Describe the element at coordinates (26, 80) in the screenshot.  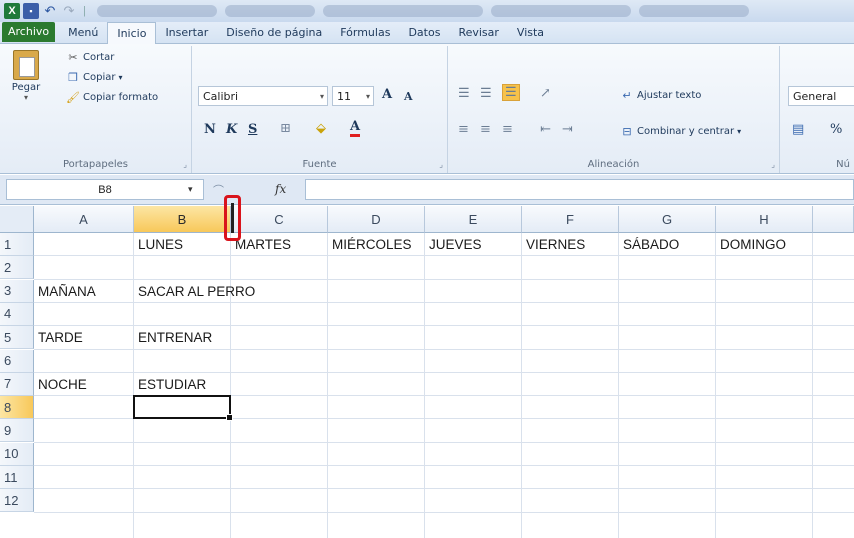
I see `paste-button: Pegar ▾` at that location.